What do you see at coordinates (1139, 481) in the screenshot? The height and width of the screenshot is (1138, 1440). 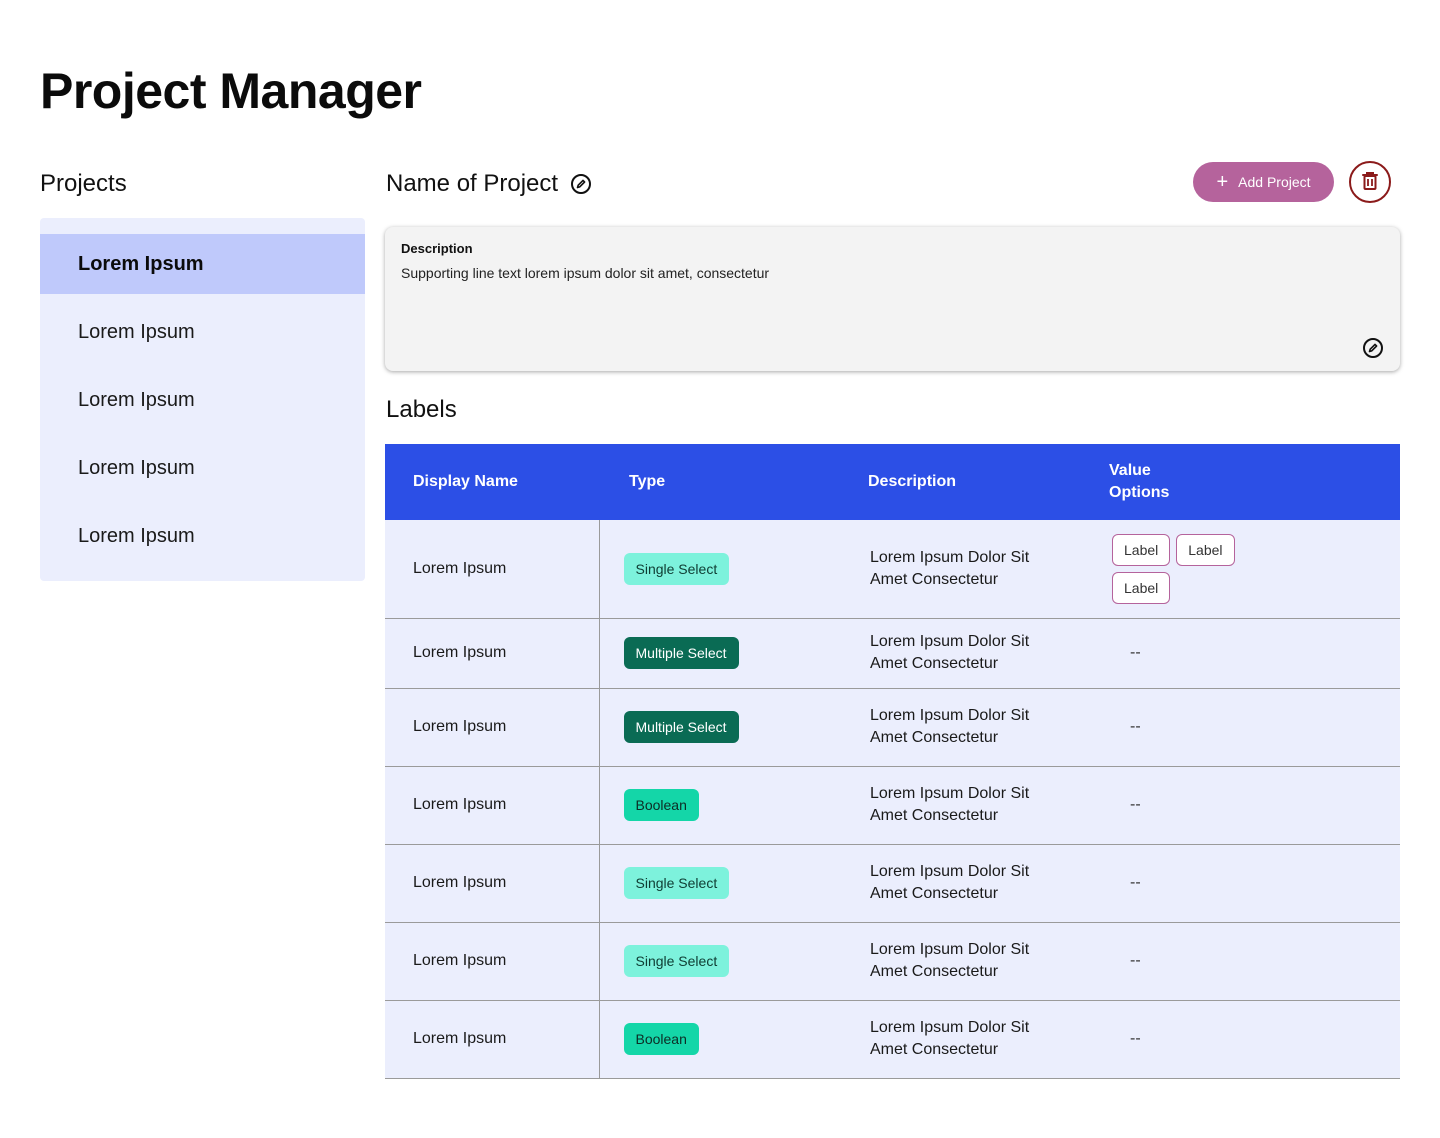 I see `value-options-header-label: Value Options` at bounding box center [1139, 481].